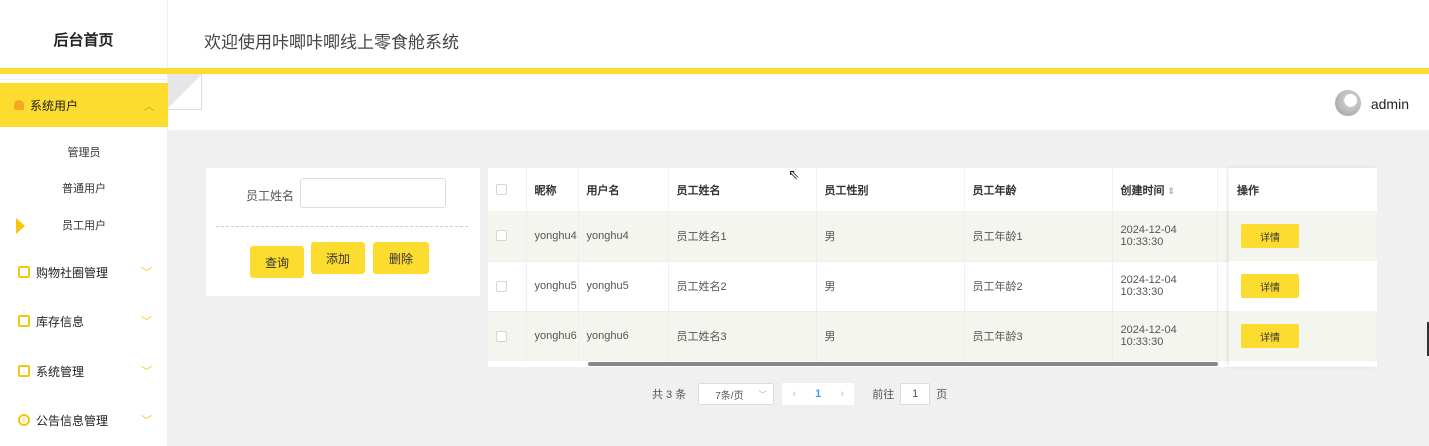  What do you see at coordinates (794, 394) in the screenshot?
I see `prev-page-button: ‹` at bounding box center [794, 394].